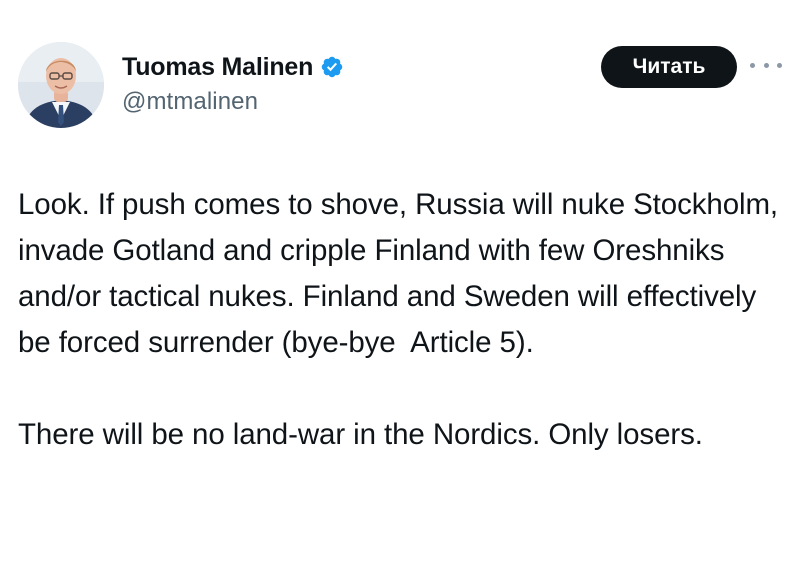  Describe the element at coordinates (233, 84) in the screenshot. I see `author-info: Tuomas Malinen @mtmalinen` at that location.